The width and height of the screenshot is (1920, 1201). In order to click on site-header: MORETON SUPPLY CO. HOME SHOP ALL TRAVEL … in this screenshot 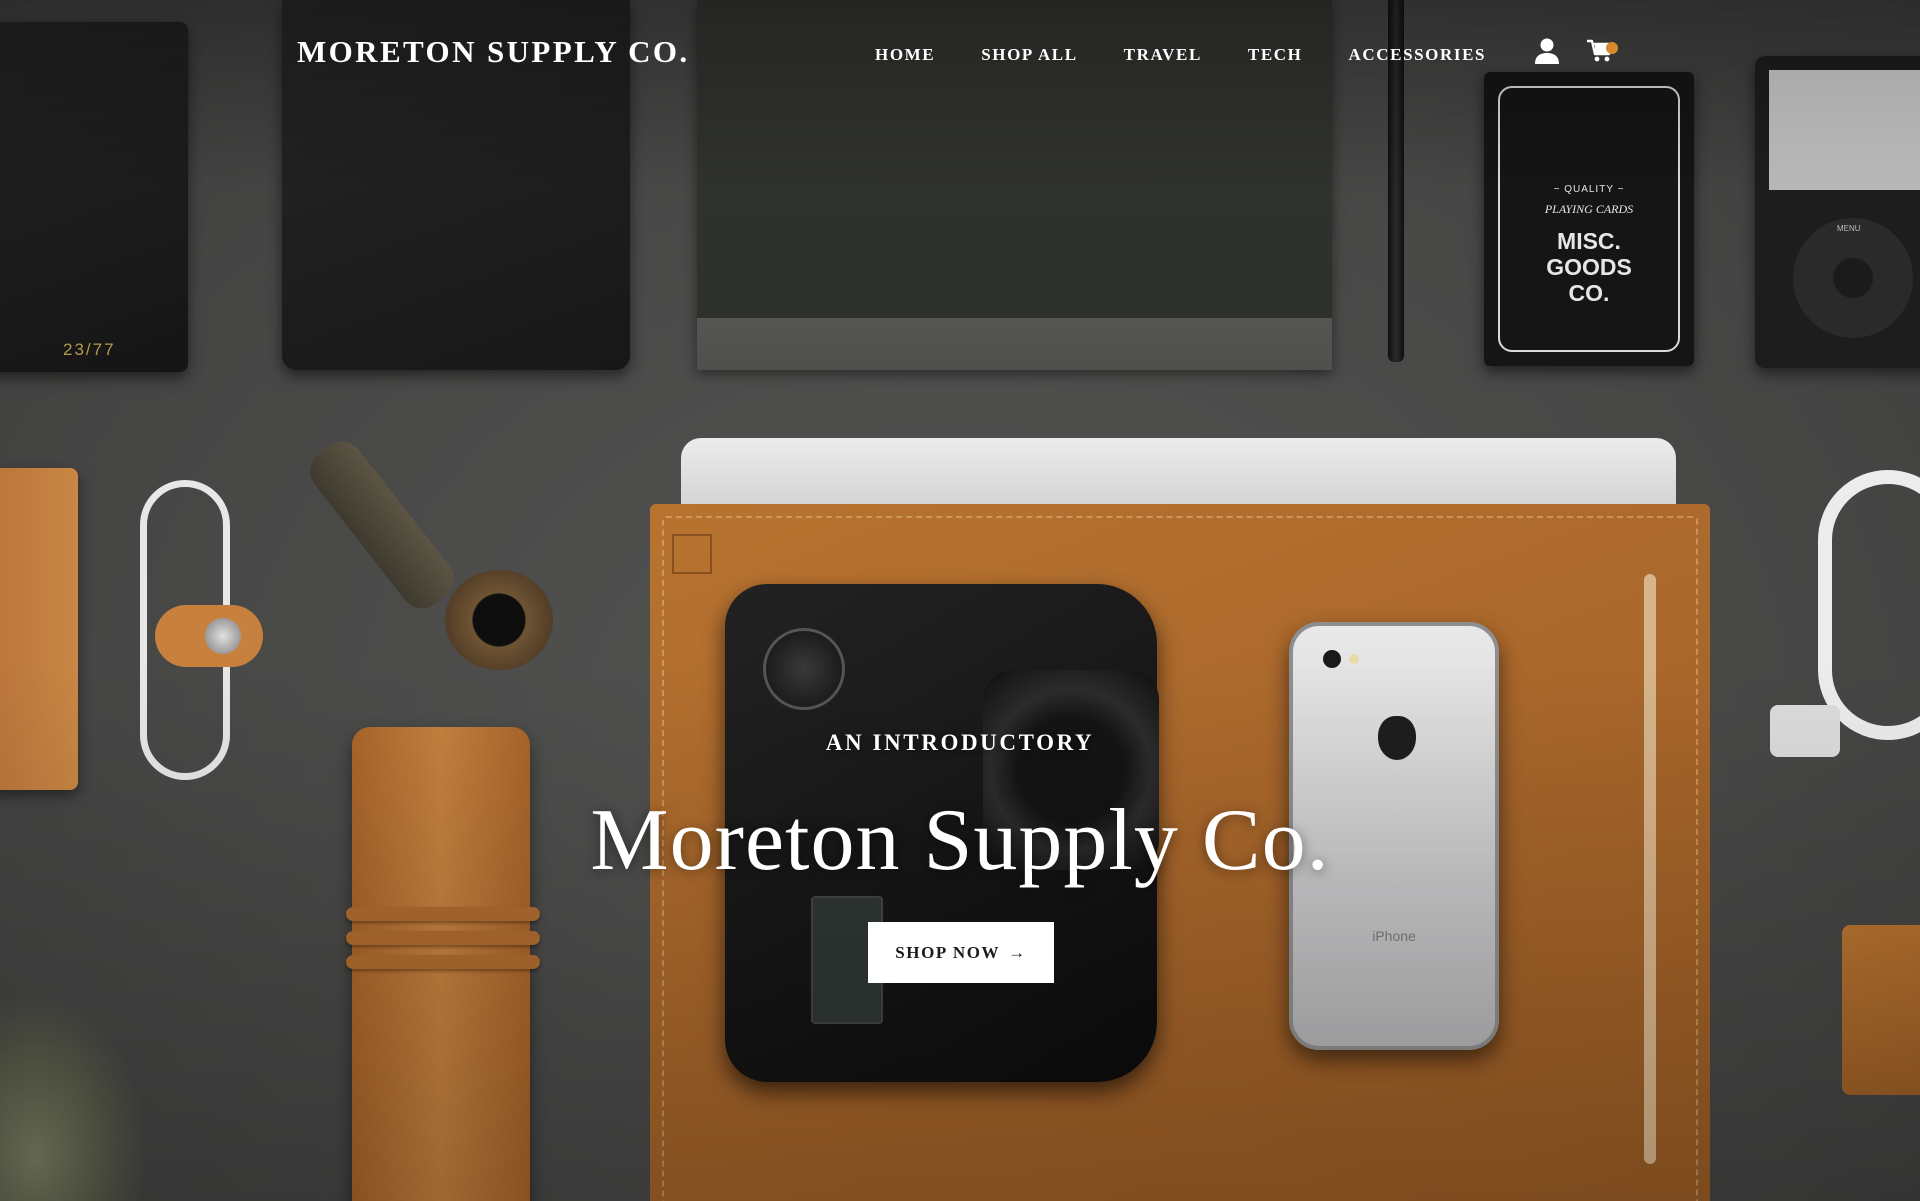, I will do `click(960, 55)`.